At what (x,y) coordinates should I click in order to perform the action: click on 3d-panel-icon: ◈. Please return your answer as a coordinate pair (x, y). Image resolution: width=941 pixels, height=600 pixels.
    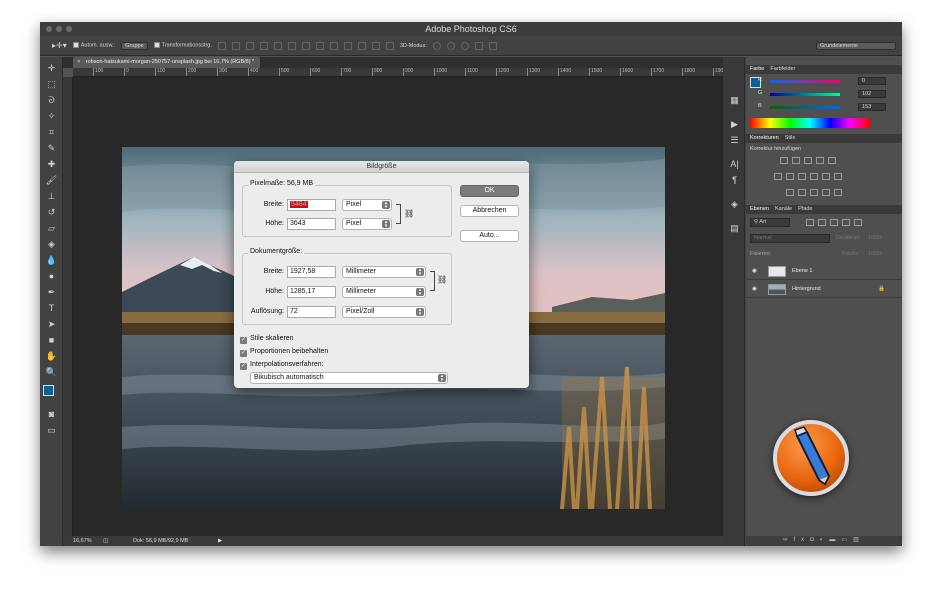
    Looking at the image, I should click on (734, 204).